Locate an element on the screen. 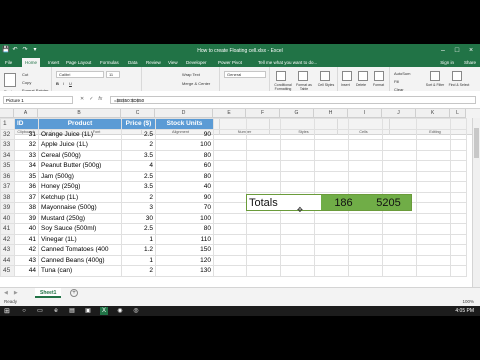  format-button: Format is located at coordinates (378, 85).